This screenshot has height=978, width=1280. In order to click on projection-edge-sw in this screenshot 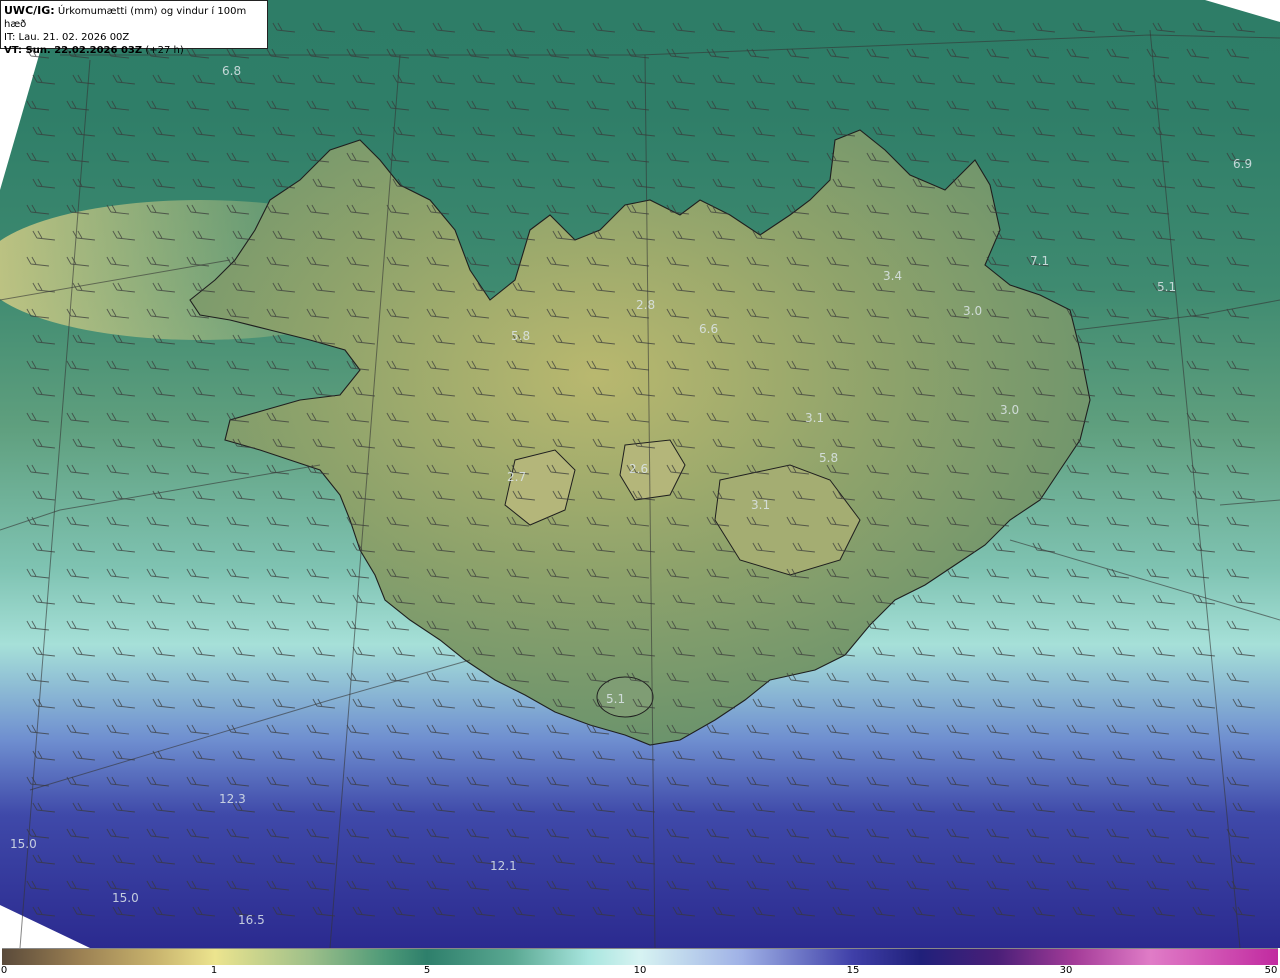, I will do `click(45, 926)`.